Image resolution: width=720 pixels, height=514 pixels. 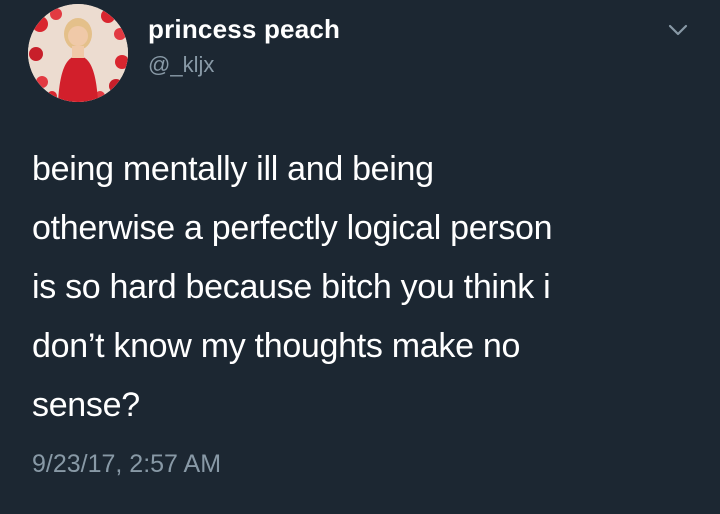 I want to click on user-handle: @_kljx, so click(x=181, y=65).